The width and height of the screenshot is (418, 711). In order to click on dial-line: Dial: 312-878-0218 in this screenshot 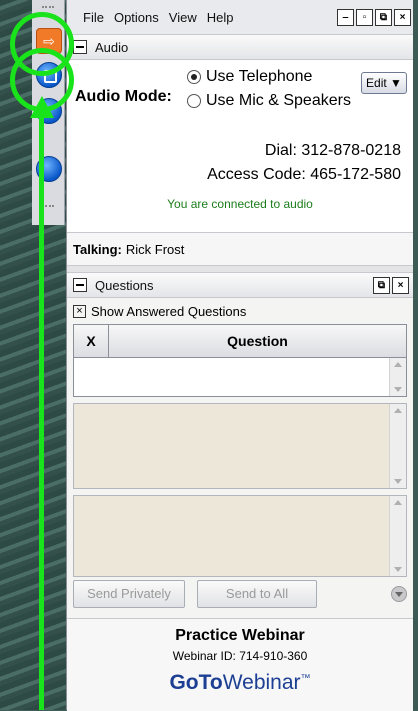, I will do `click(333, 151)`.